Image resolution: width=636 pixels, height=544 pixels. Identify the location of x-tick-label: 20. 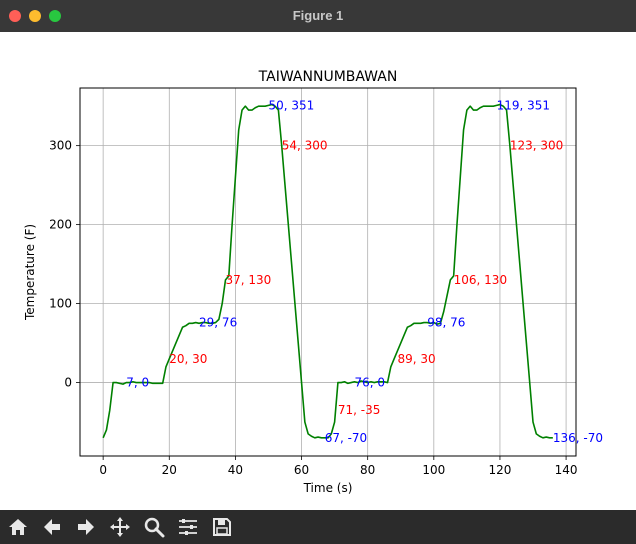
(169, 470).